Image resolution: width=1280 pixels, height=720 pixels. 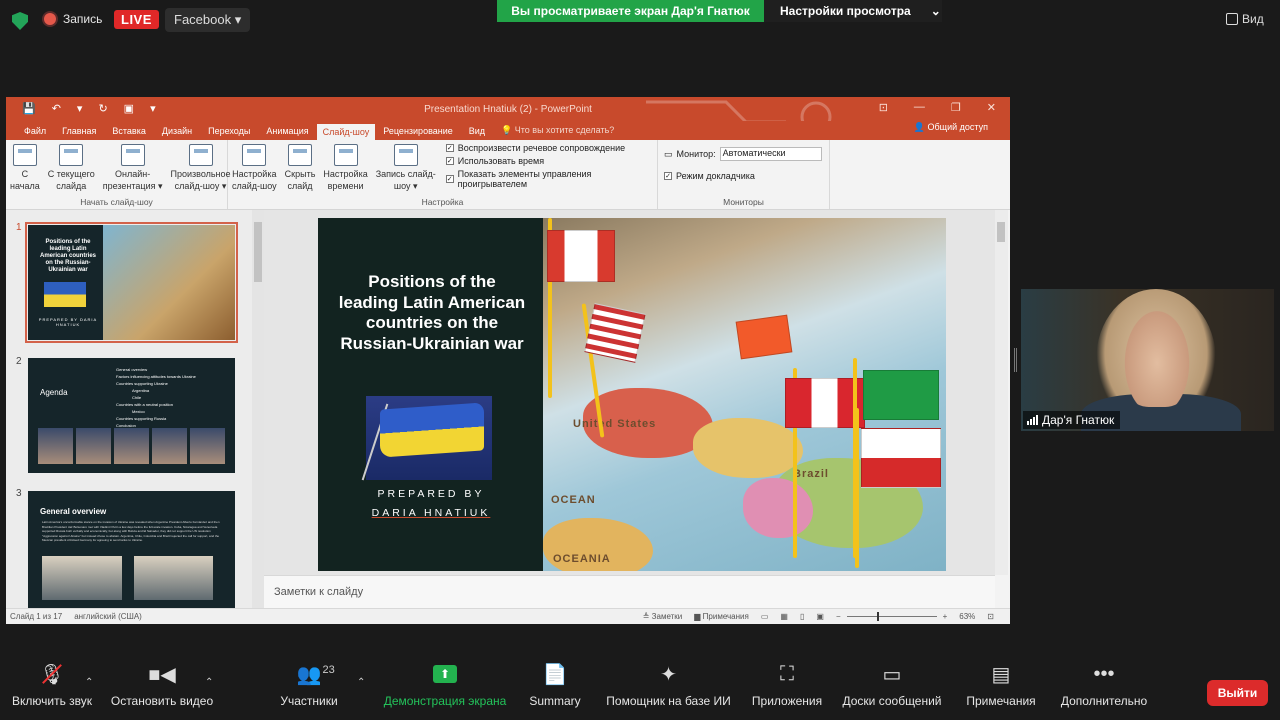 I want to click on whiteboards-button: ▭ Доски сообщений, so click(x=892, y=684).